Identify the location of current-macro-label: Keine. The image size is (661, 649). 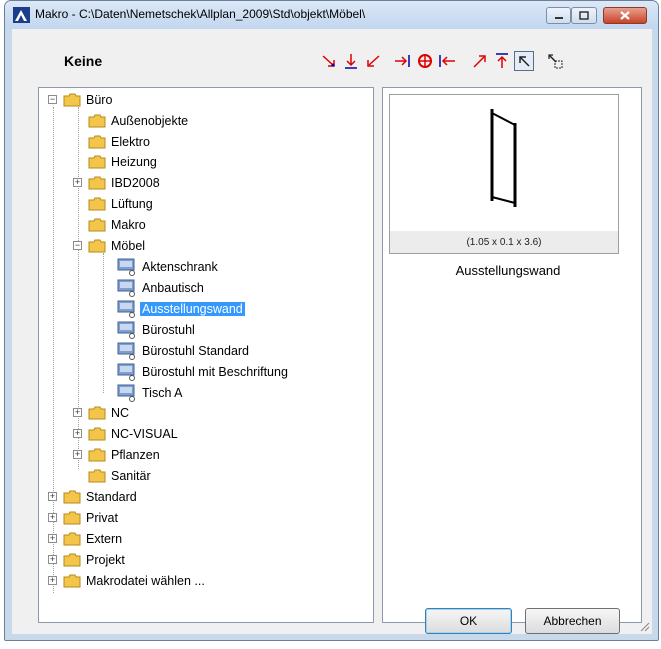
(83, 61).